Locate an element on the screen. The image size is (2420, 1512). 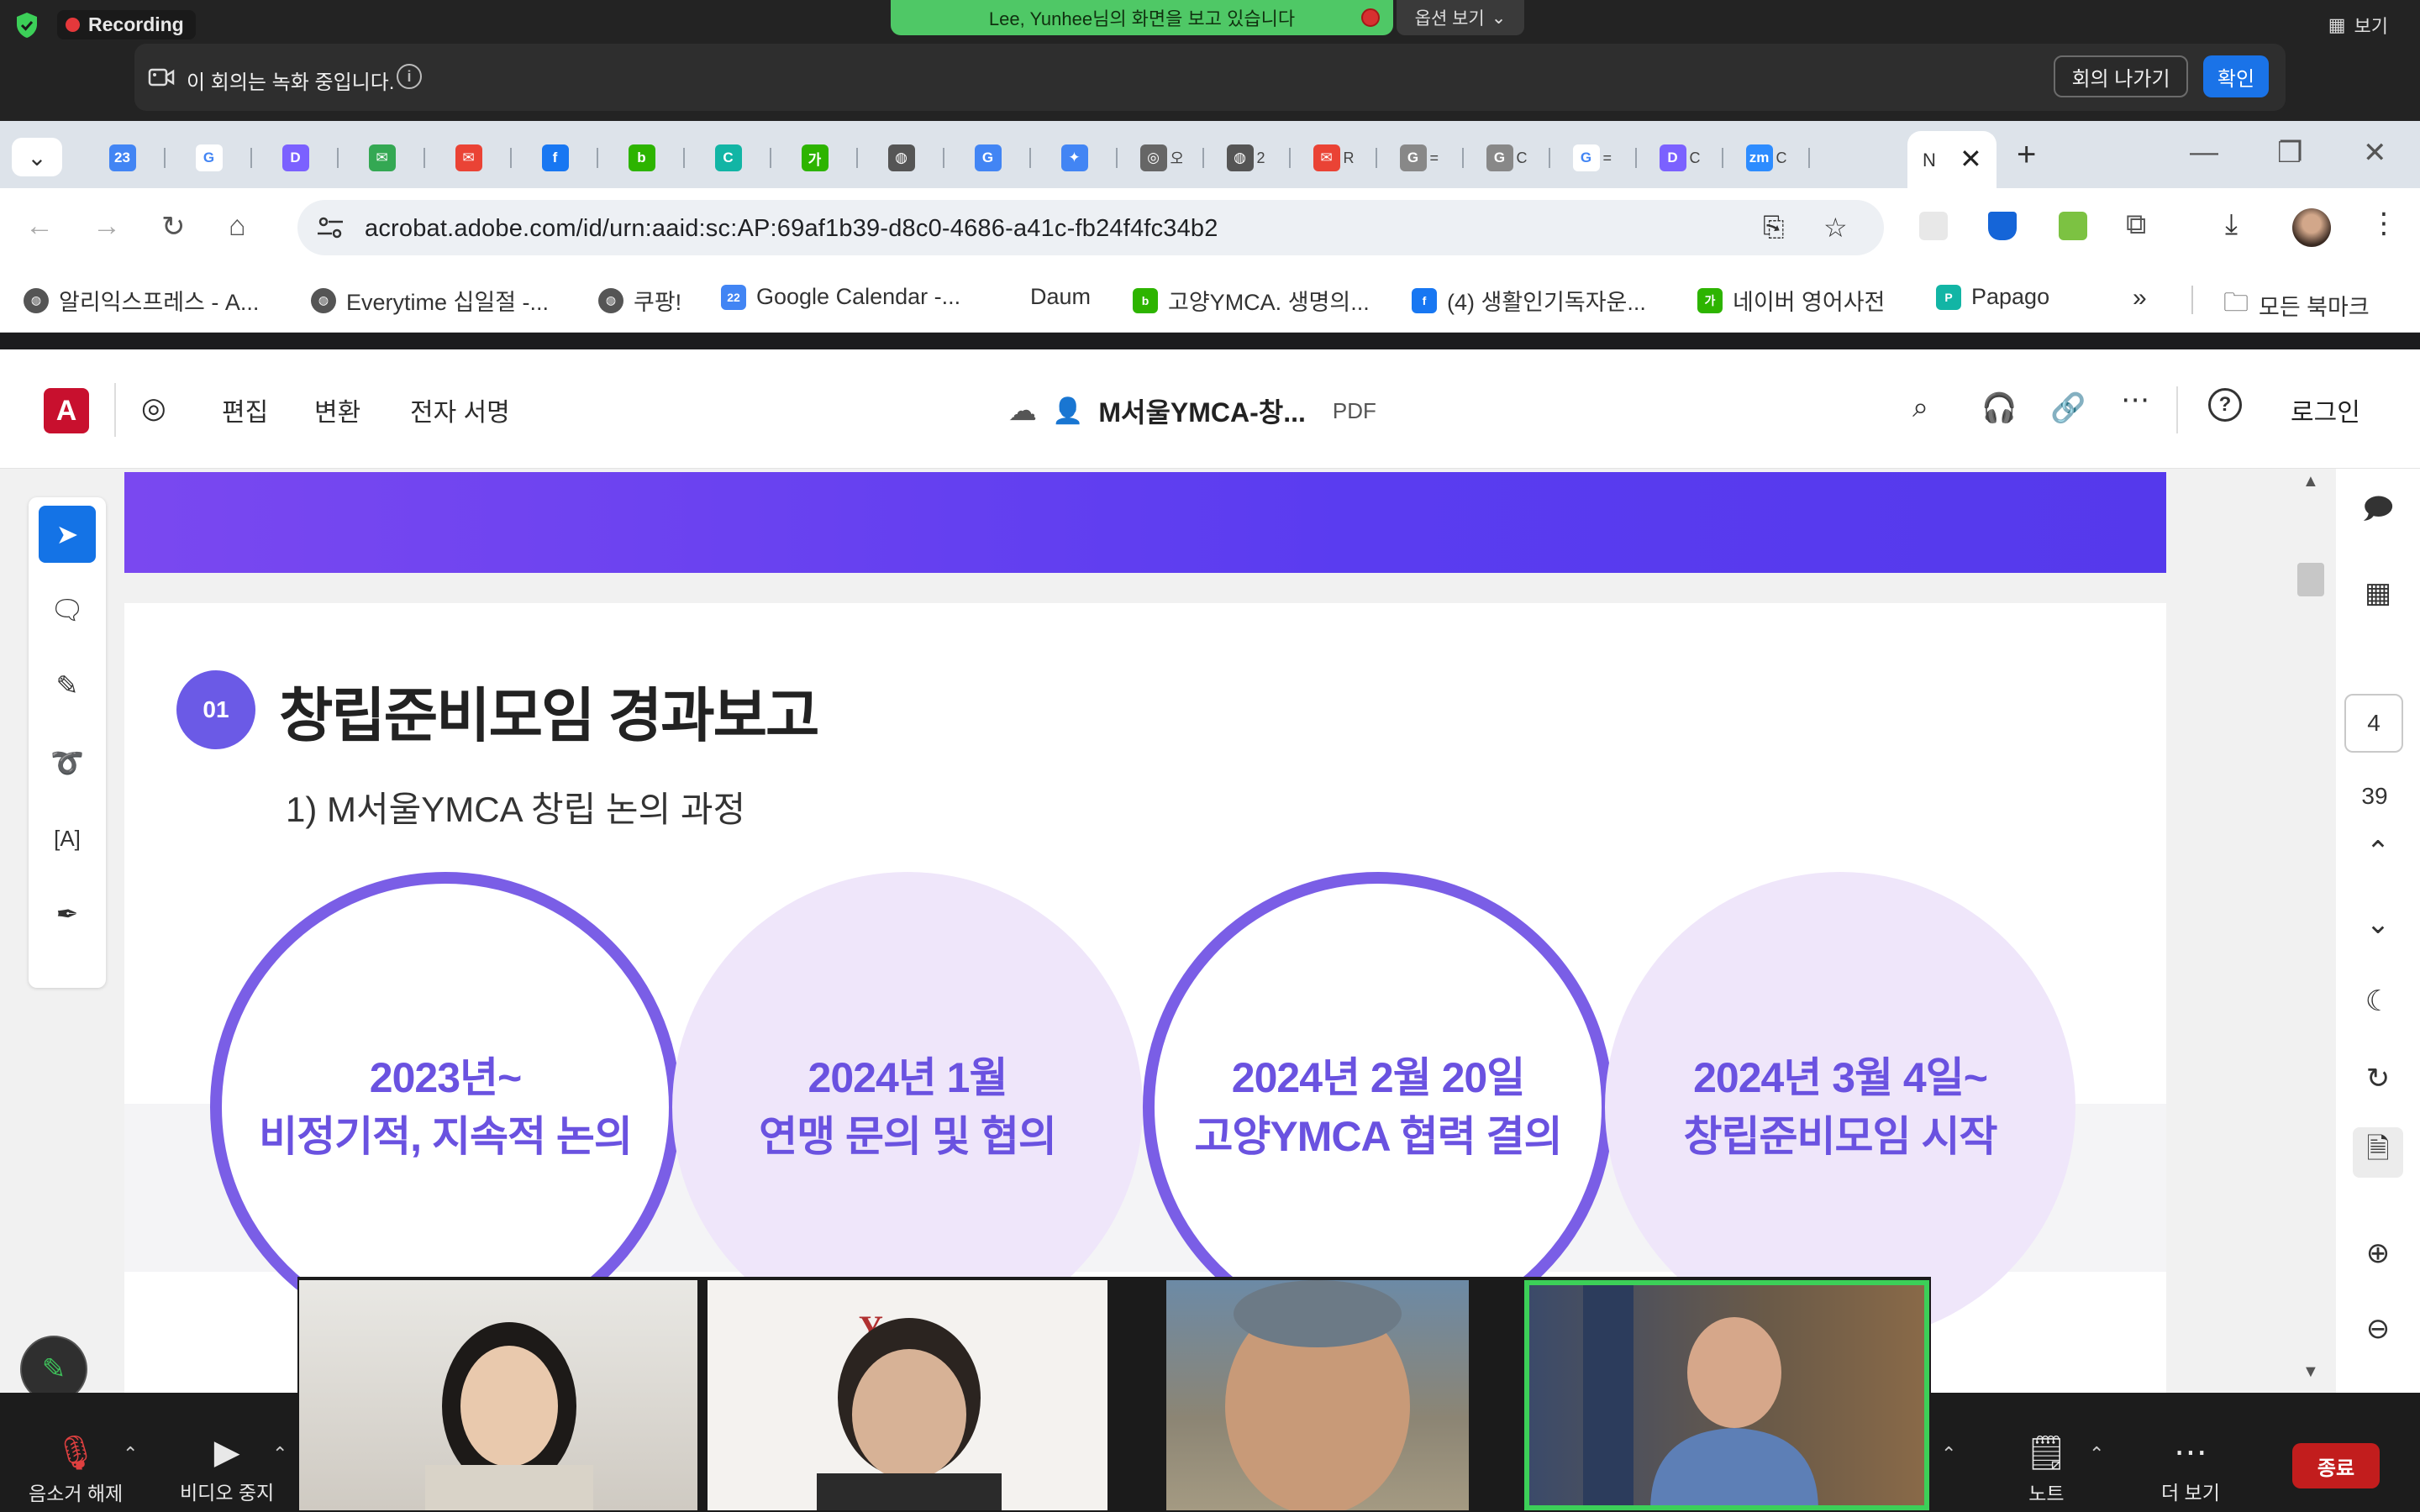
install-app-icon: ⎘ is located at coordinates (1774, 228).